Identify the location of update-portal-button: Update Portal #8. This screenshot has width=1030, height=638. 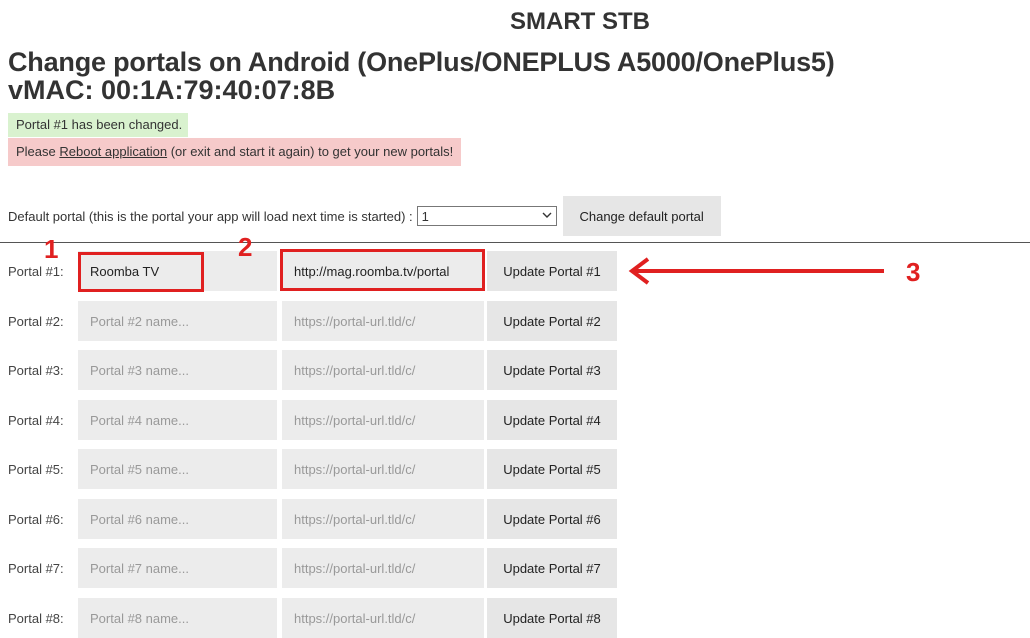
(552, 618).